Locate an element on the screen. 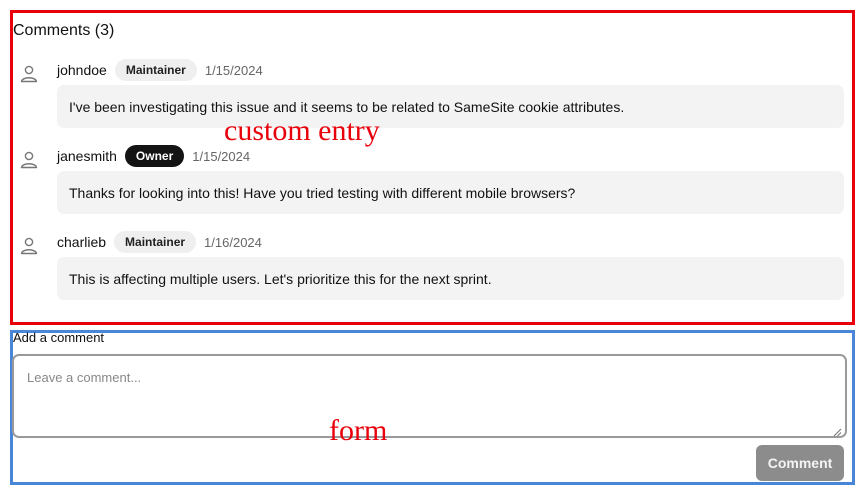 The width and height of the screenshot is (863, 491). comment-meta: janesmith Owner 1/15/2024 is located at coordinates (153, 156).